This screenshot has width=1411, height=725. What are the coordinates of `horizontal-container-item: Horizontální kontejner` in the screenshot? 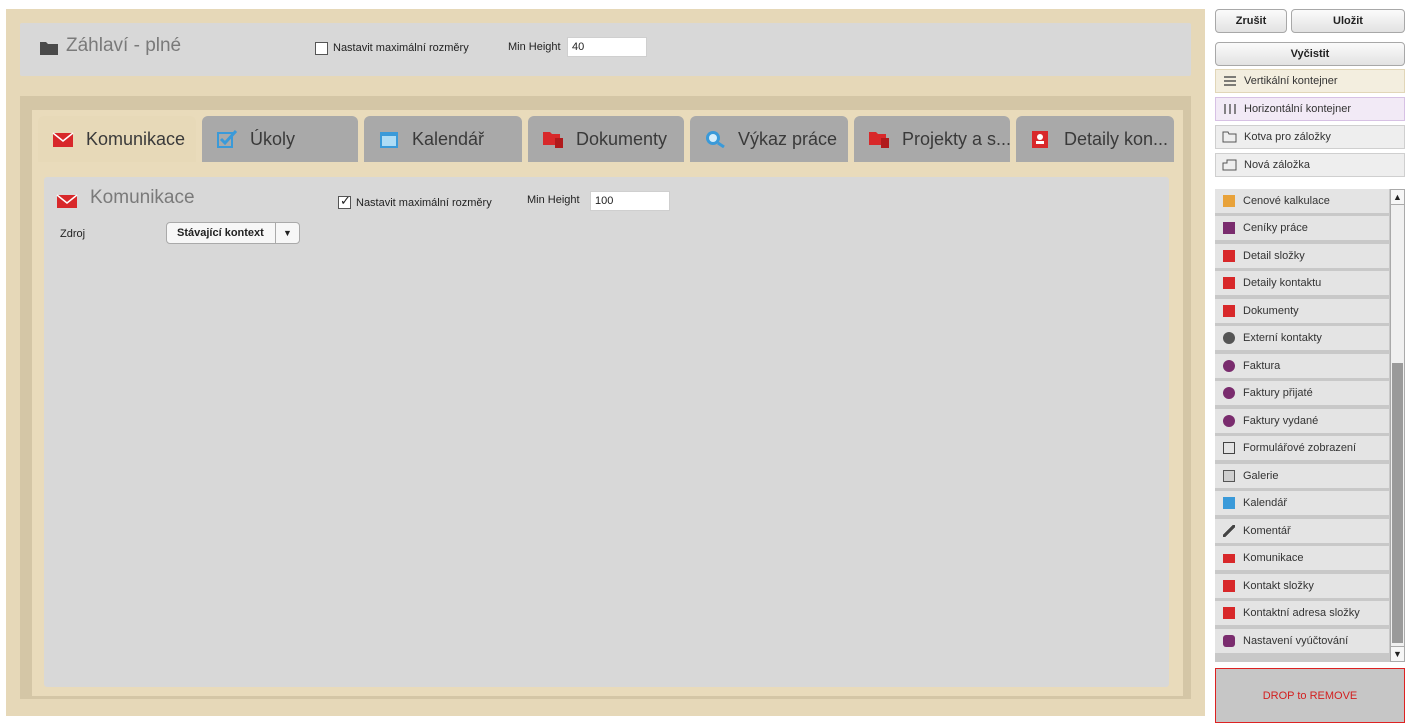 It's located at (1310, 109).